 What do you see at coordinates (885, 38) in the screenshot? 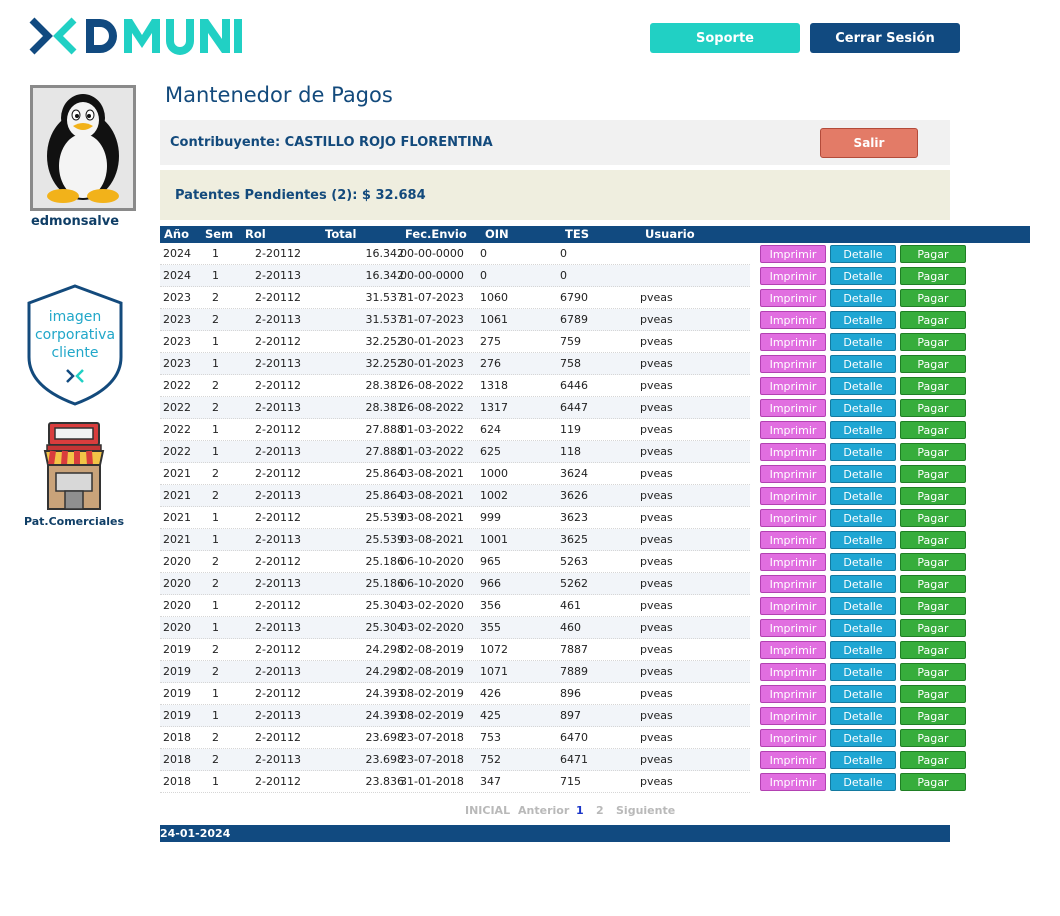
I see `logout-button: Cerrar Sesión` at bounding box center [885, 38].